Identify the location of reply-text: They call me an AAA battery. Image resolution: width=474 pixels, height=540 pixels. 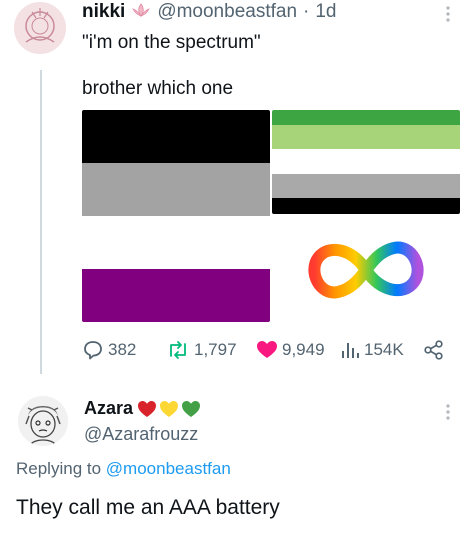
(148, 507).